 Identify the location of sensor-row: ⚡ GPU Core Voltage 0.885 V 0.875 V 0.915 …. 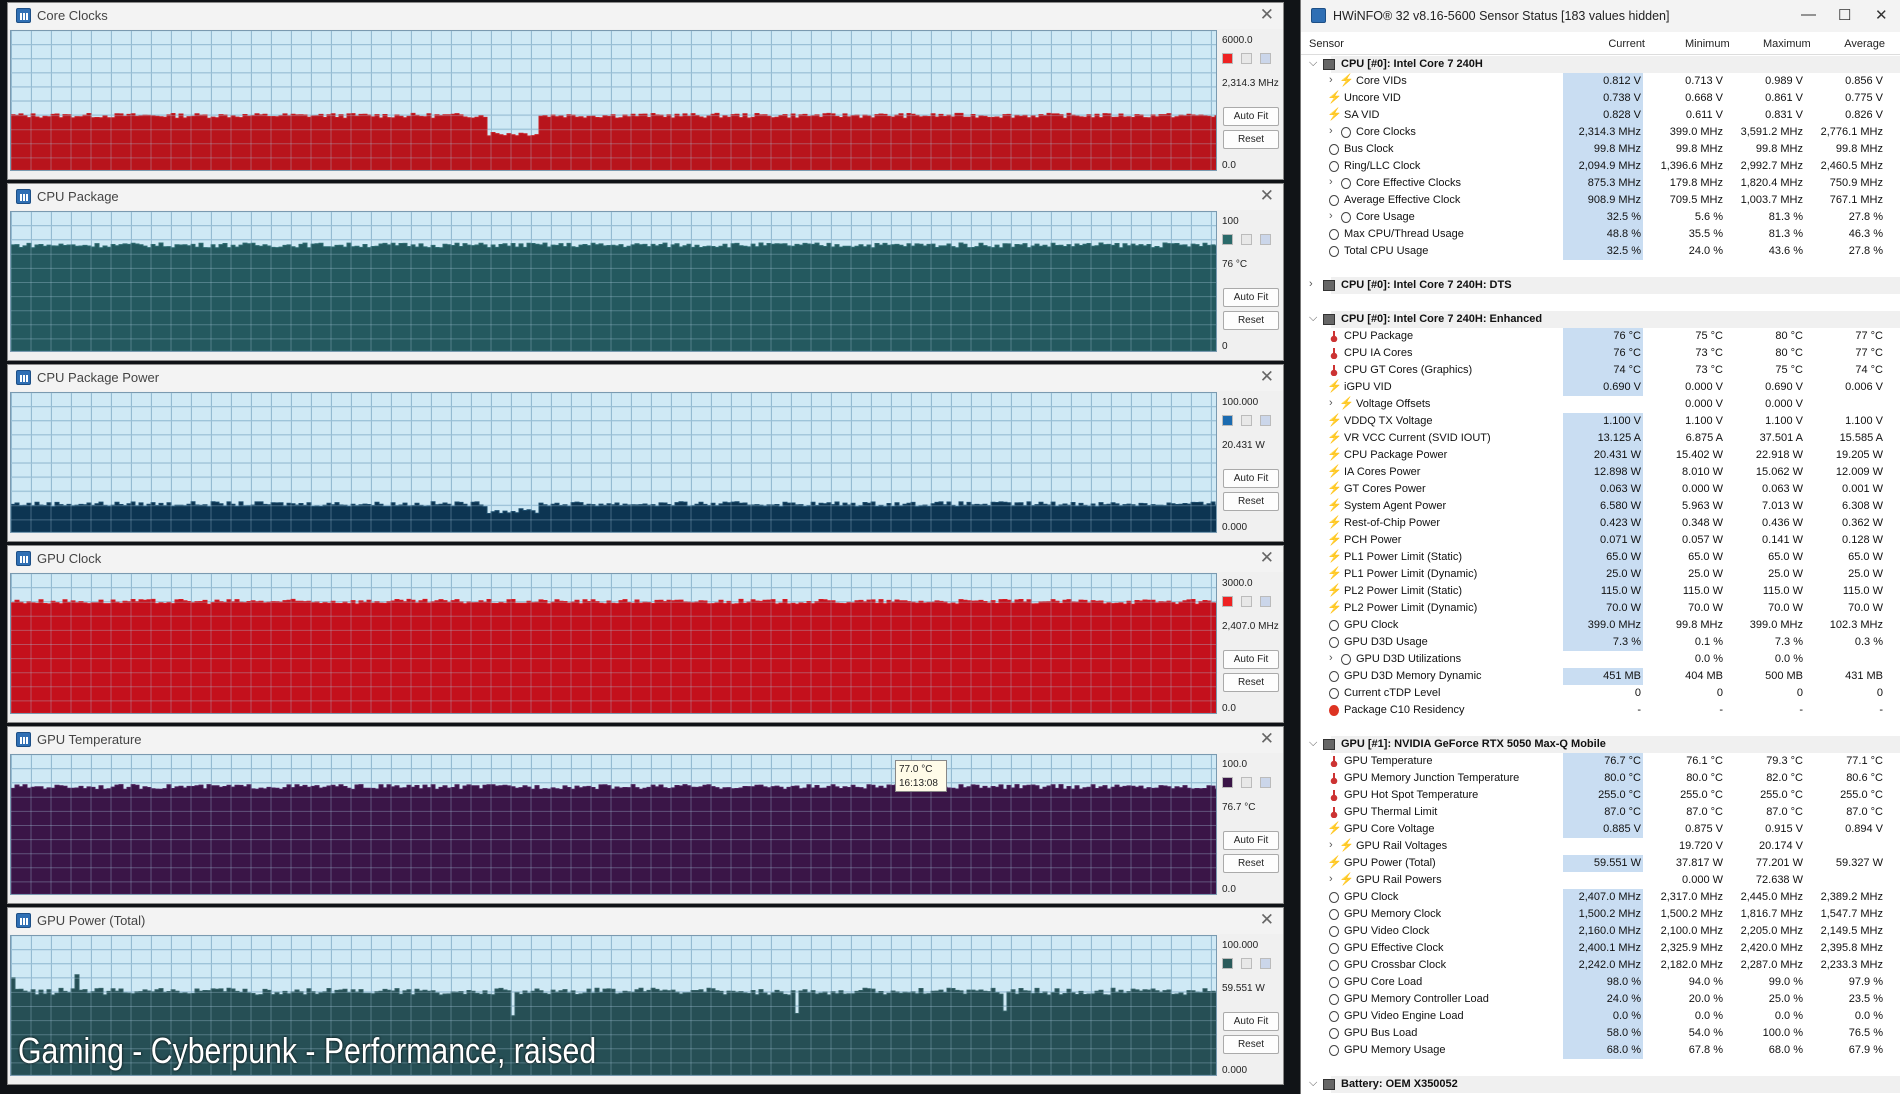
(1600, 829).